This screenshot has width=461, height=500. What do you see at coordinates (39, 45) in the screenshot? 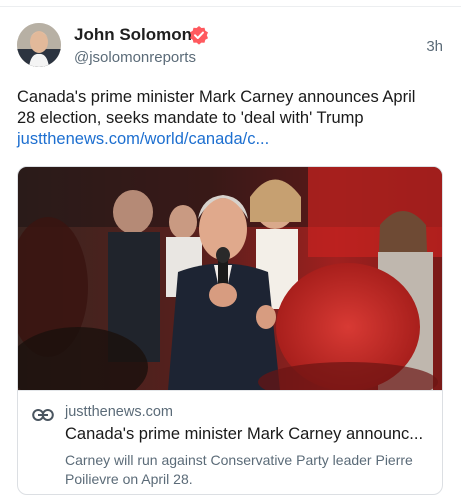
I see `avatar` at bounding box center [39, 45].